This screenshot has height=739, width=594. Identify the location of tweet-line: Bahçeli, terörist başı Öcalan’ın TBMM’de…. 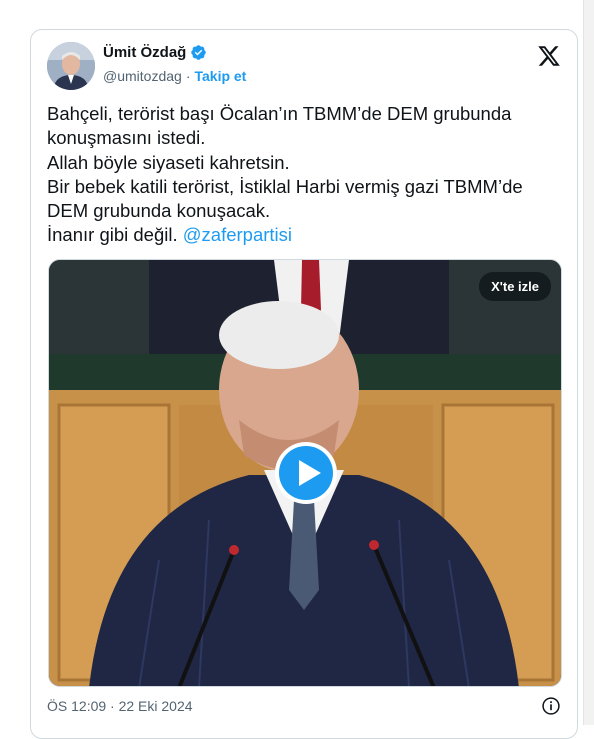
(279, 113).